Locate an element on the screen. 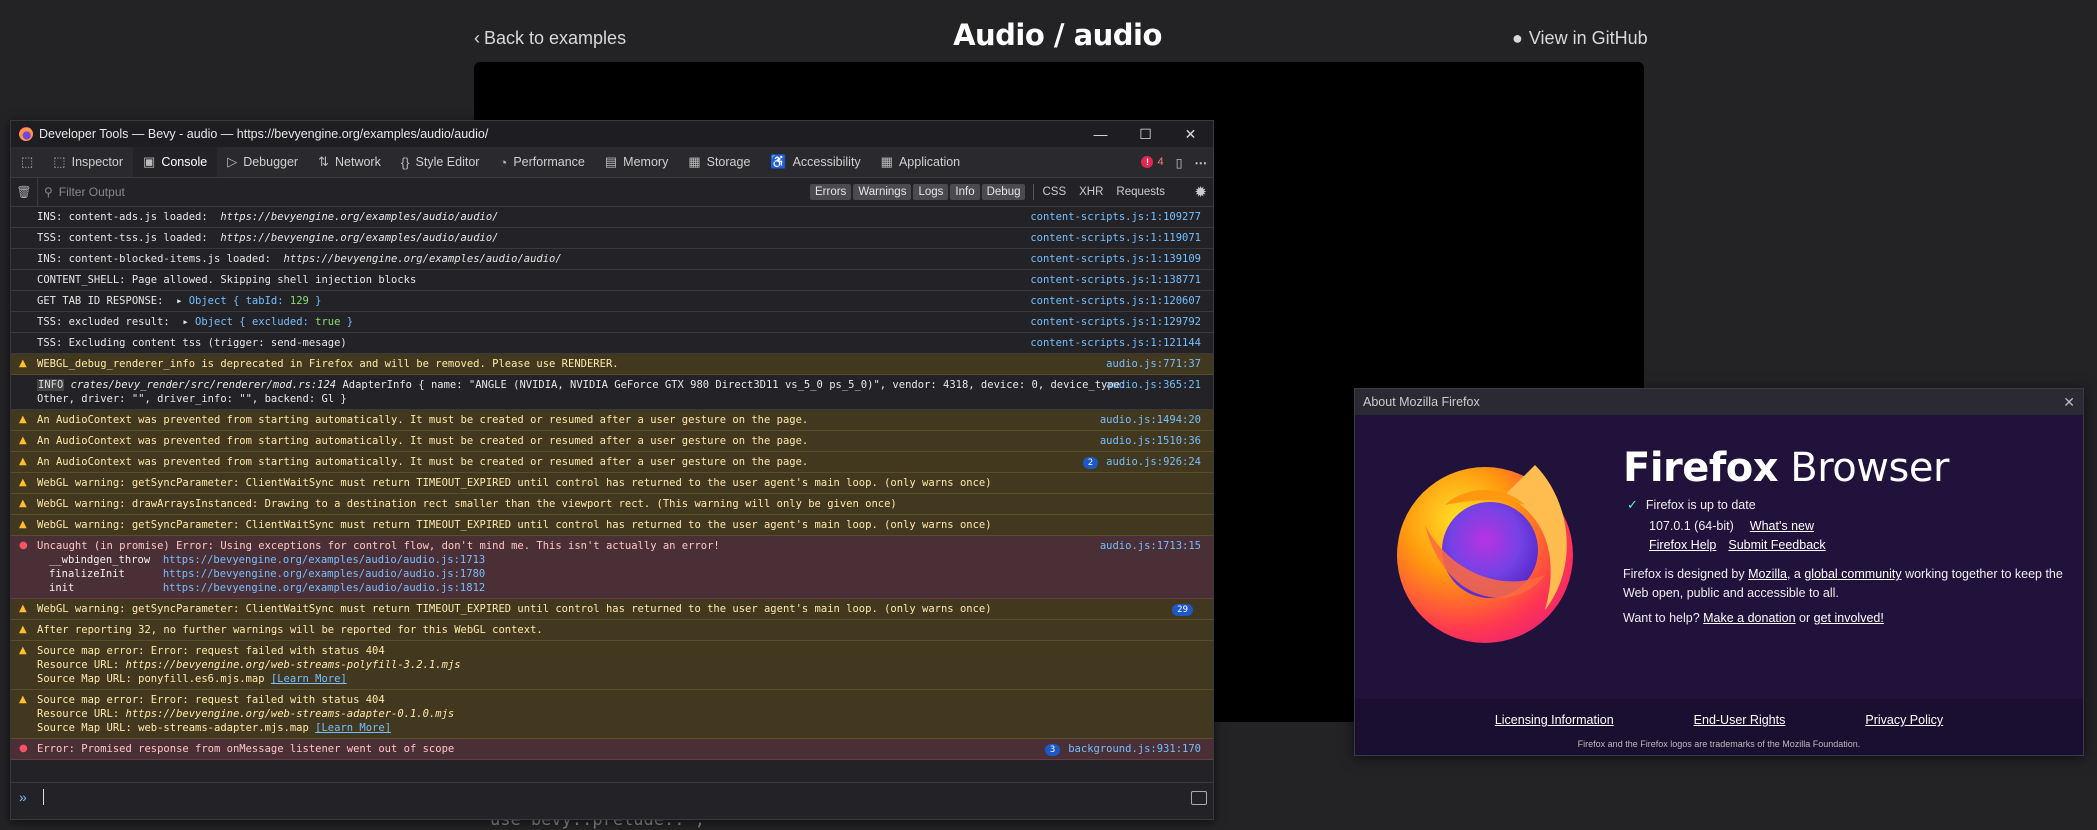 The width and height of the screenshot is (2097, 830). global-community-link: global community is located at coordinates (1852, 574).